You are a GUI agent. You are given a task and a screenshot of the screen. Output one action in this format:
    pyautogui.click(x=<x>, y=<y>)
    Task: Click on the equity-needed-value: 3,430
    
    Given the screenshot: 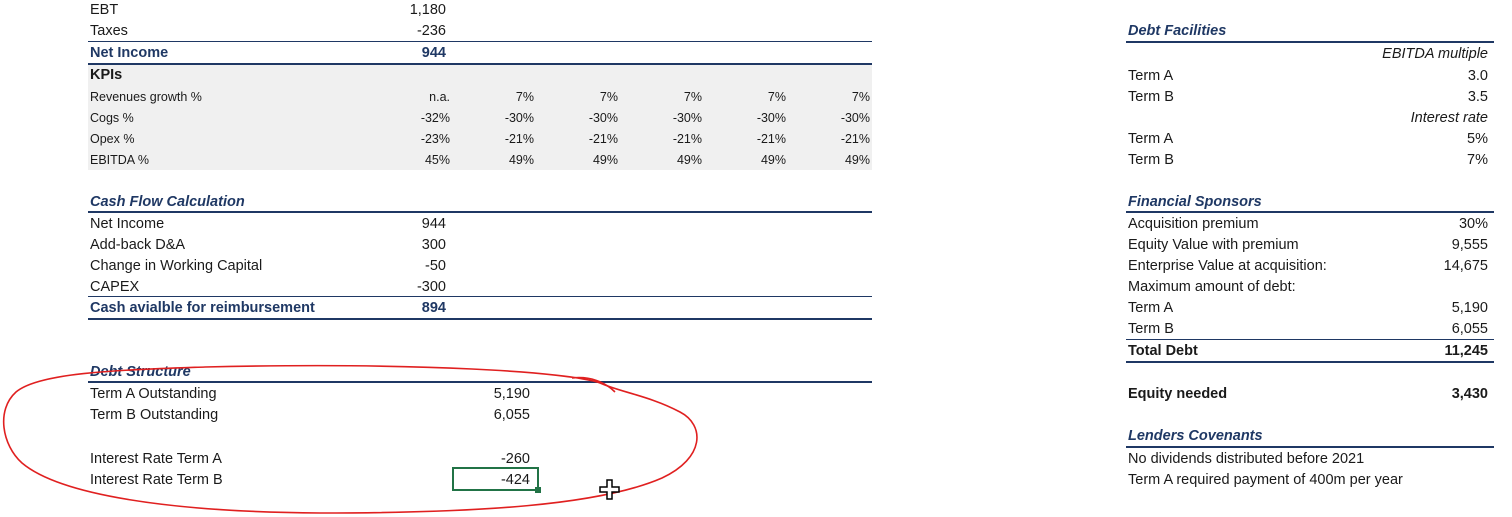 What is the action you would take?
    pyautogui.click(x=1444, y=394)
    